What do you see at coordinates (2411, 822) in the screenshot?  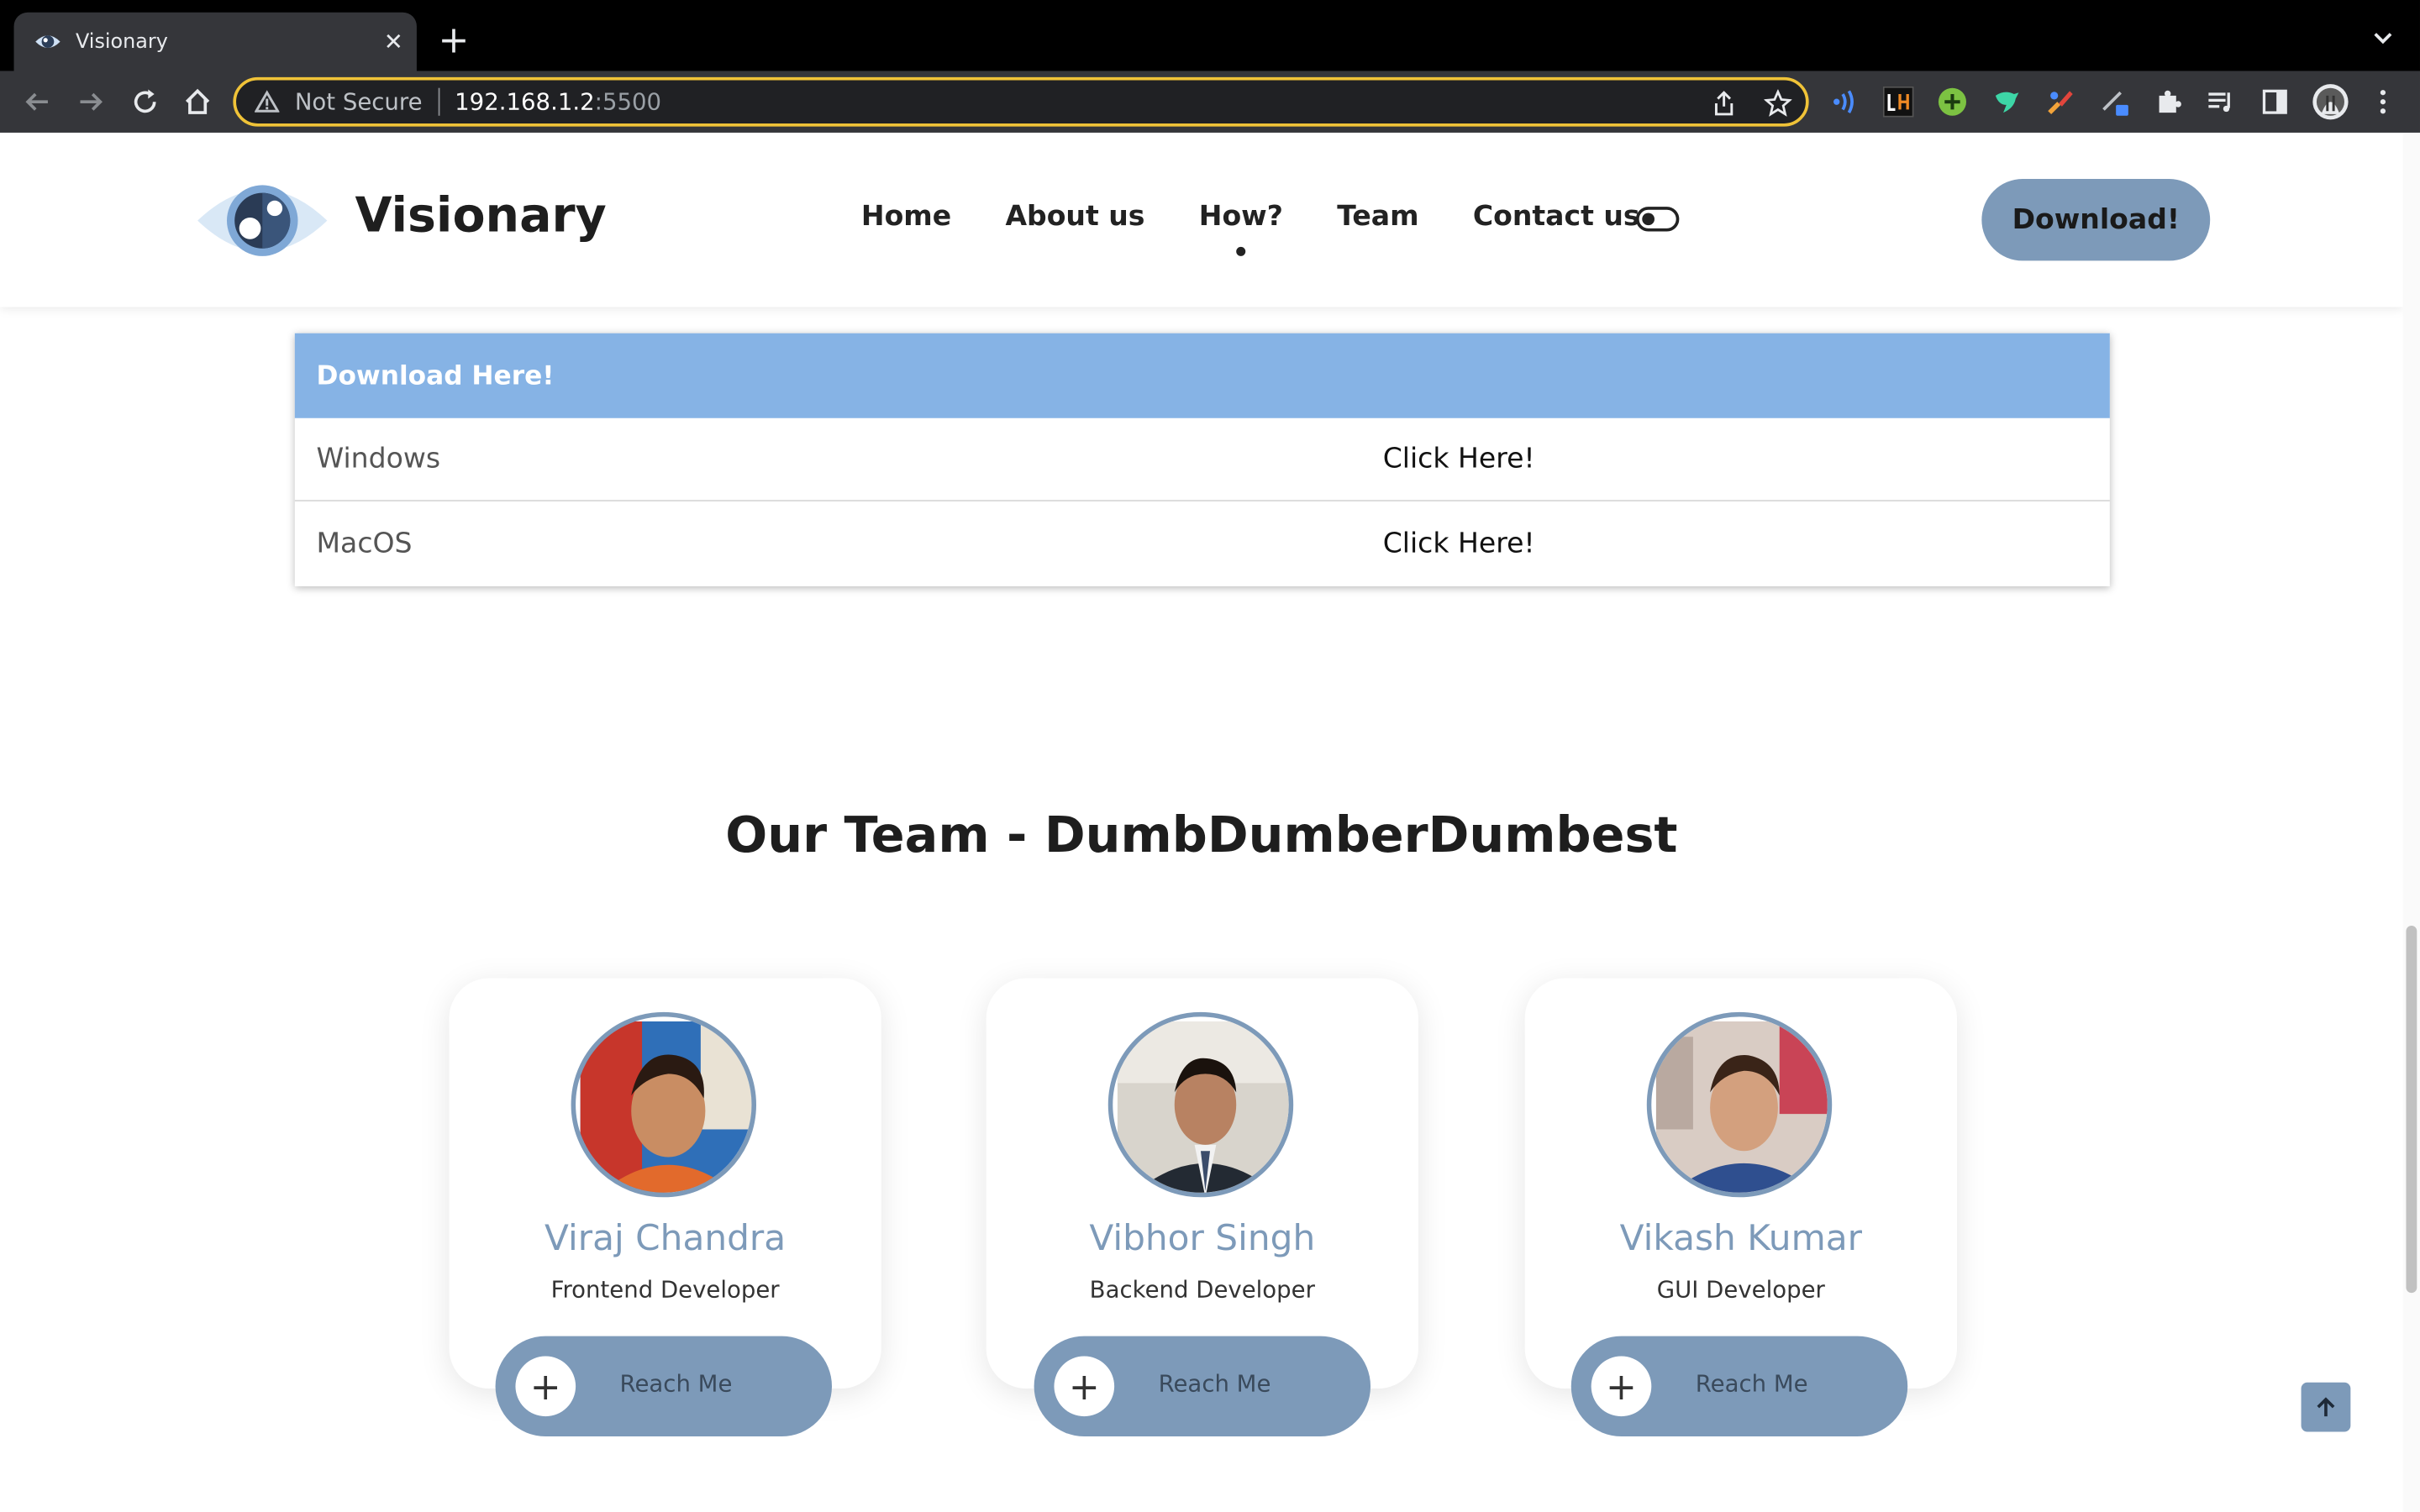 I see `page-scrollbar` at bounding box center [2411, 822].